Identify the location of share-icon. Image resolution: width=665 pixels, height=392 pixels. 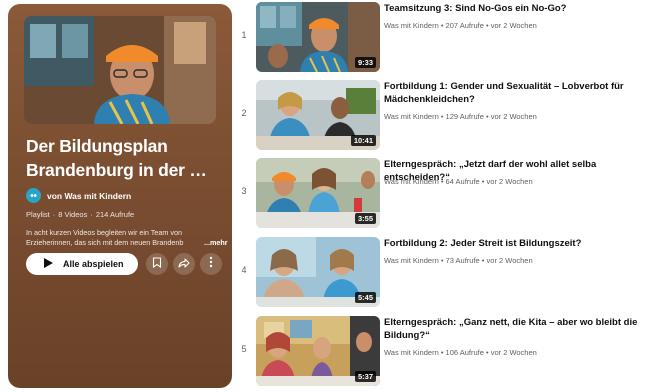
(184, 264).